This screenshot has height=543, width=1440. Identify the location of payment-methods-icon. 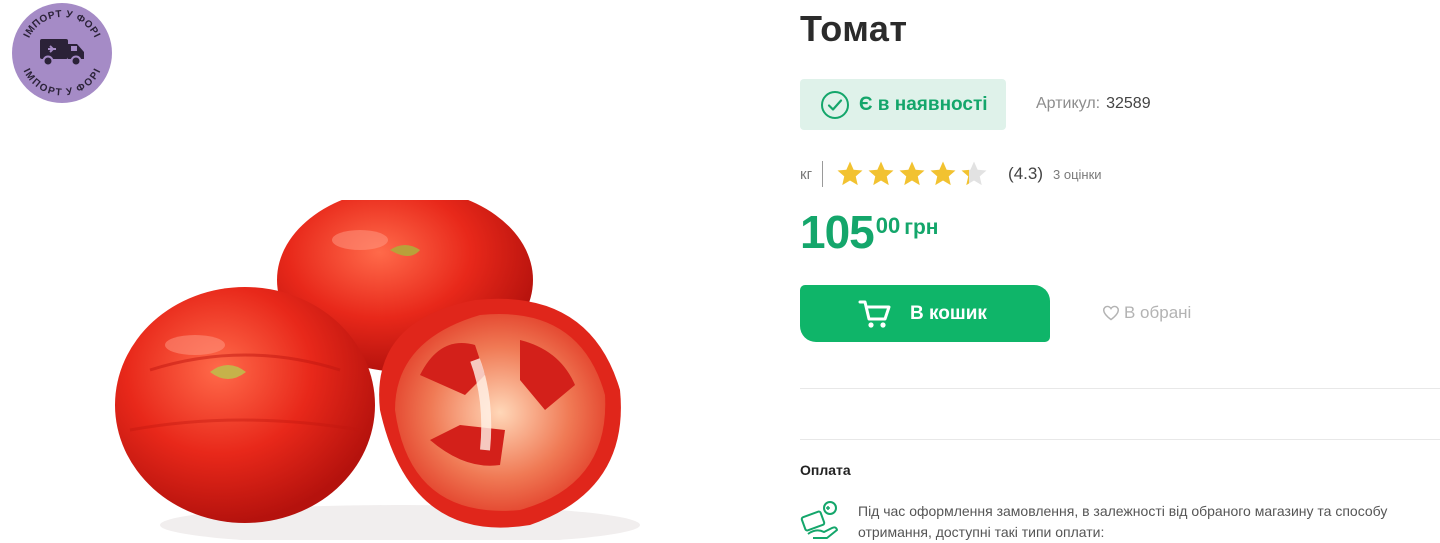
(819, 520).